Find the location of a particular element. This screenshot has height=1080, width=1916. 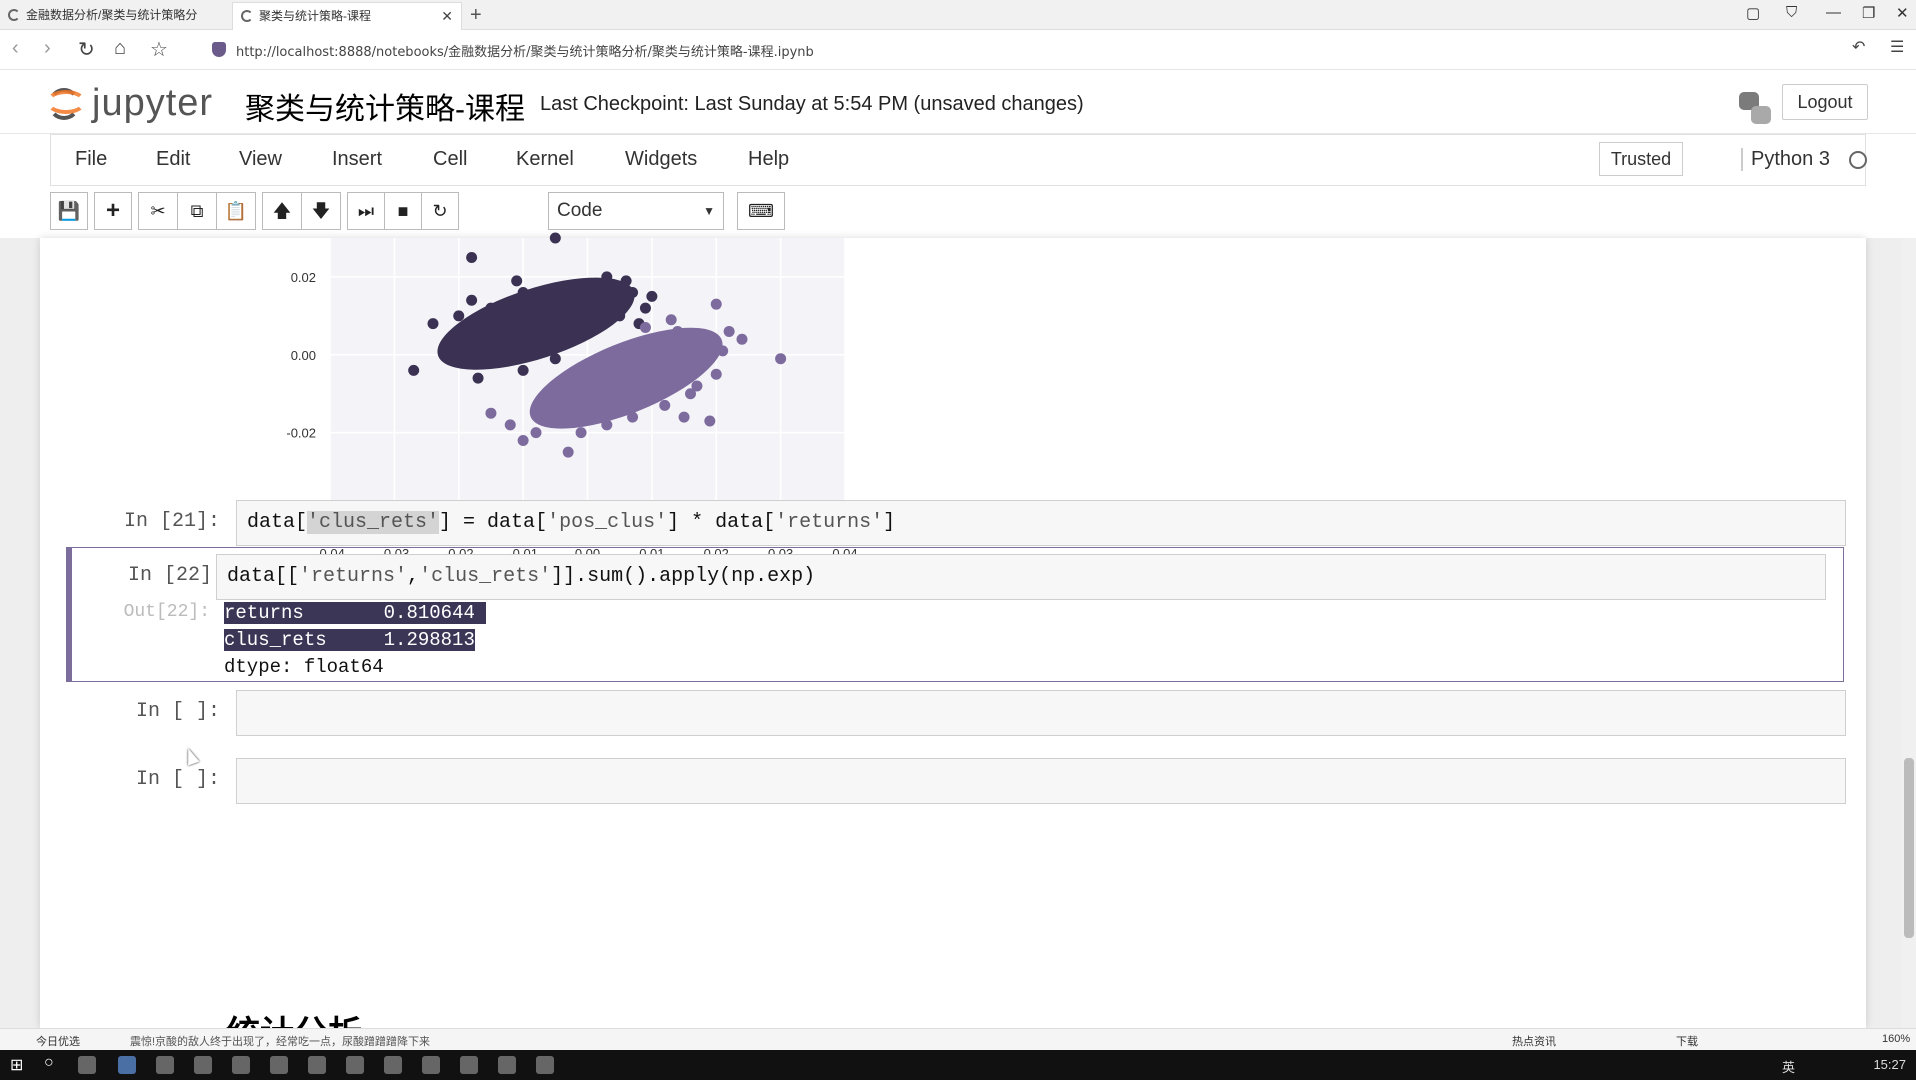

menu-cell: Cell is located at coordinates (450, 159).